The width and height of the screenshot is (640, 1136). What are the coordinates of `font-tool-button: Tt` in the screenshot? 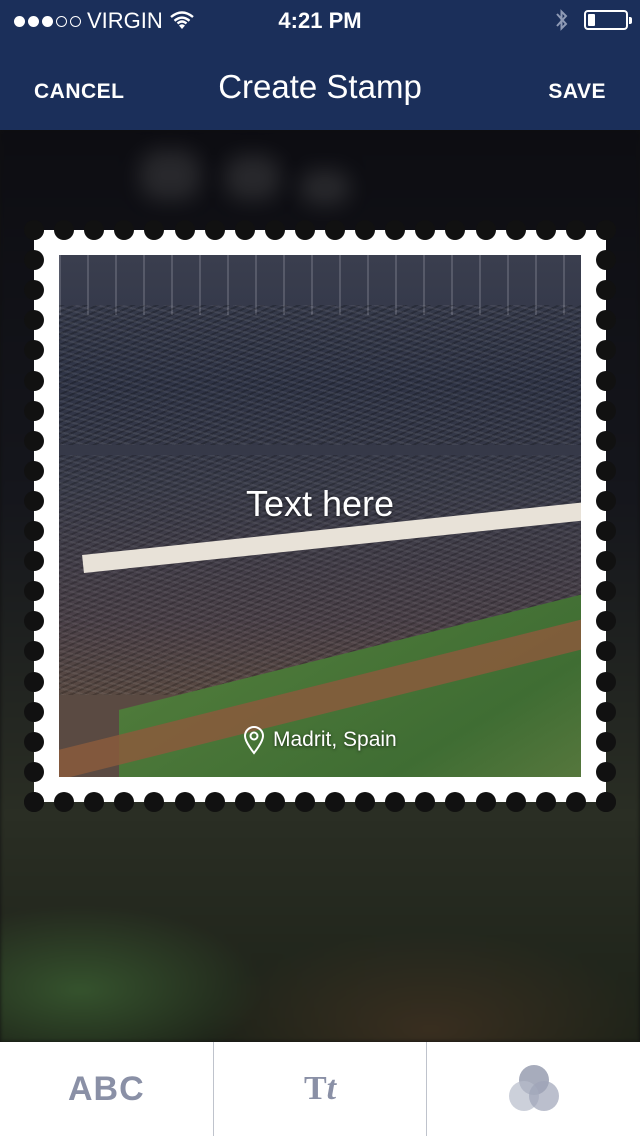 It's located at (321, 1089).